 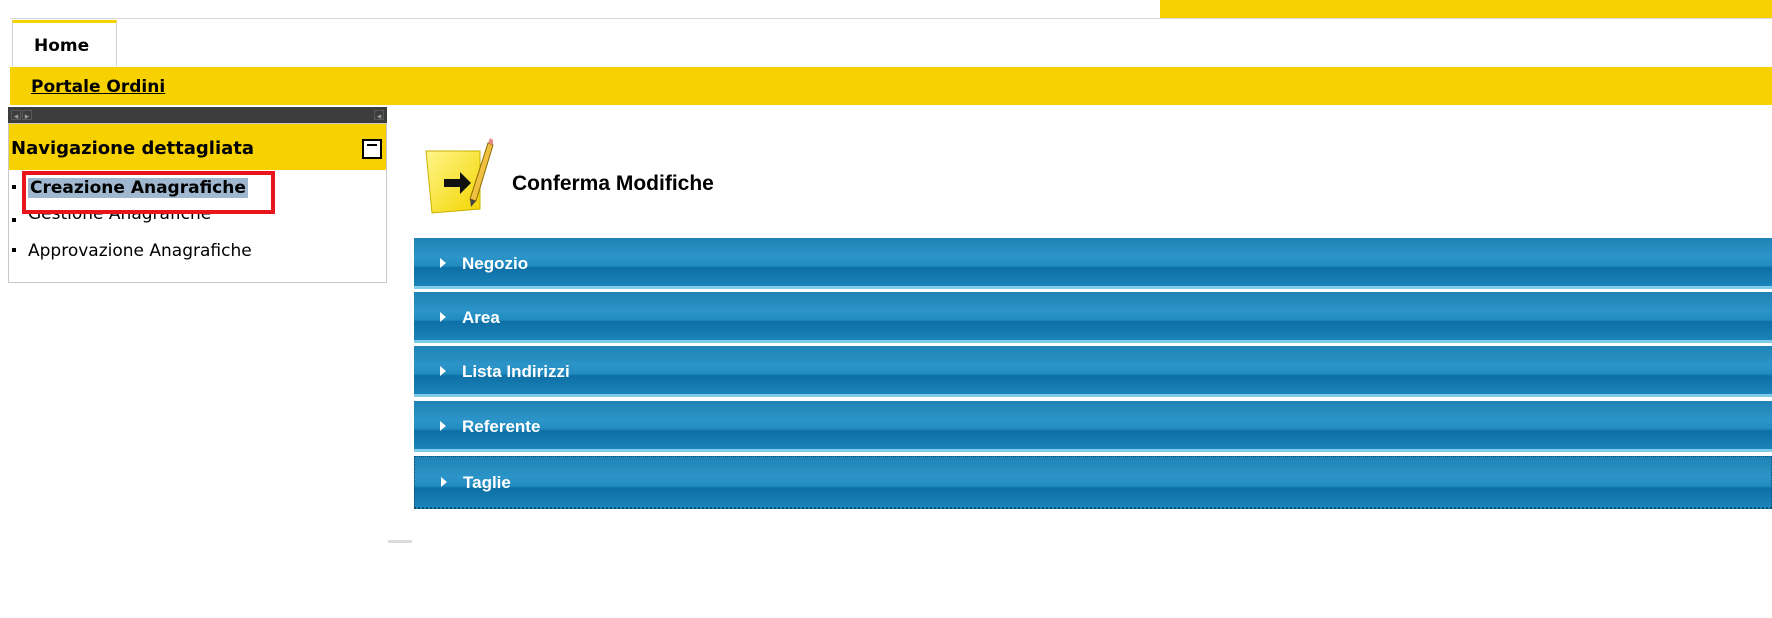 What do you see at coordinates (459, 176) in the screenshot?
I see `arrow-note-pencil-icon` at bounding box center [459, 176].